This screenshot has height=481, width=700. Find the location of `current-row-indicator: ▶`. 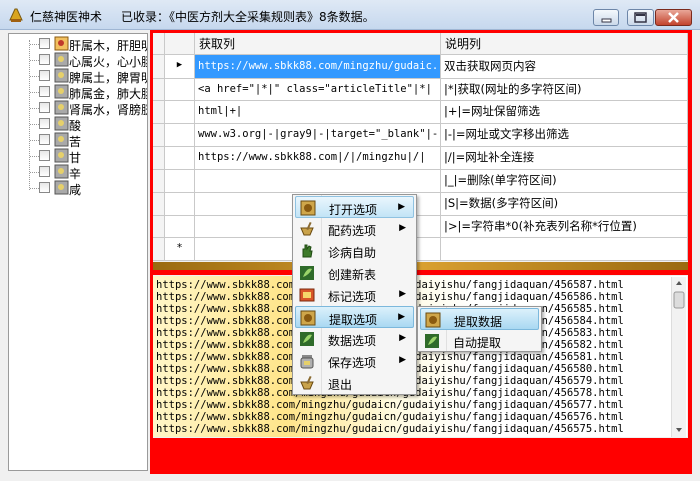

current-row-indicator: ▶ is located at coordinates (180, 67).